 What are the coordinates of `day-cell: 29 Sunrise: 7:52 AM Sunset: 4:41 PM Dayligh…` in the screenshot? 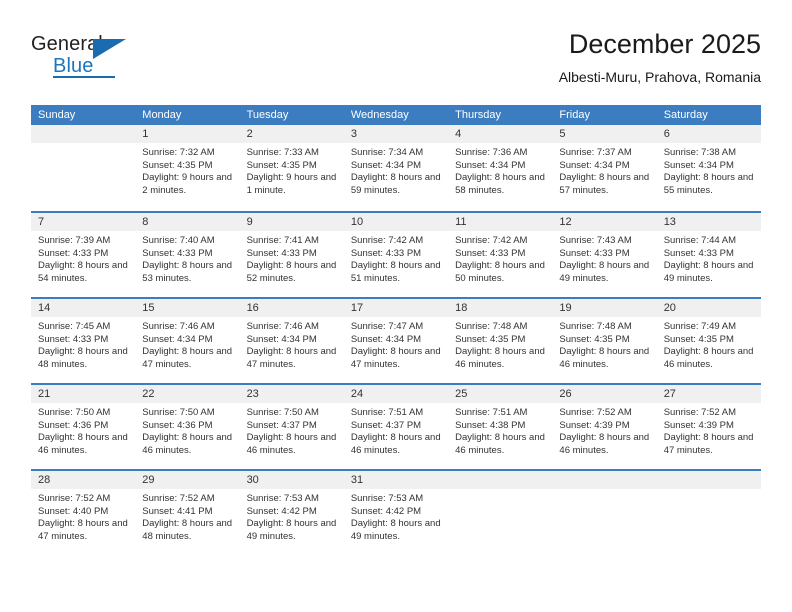 It's located at (187, 513).